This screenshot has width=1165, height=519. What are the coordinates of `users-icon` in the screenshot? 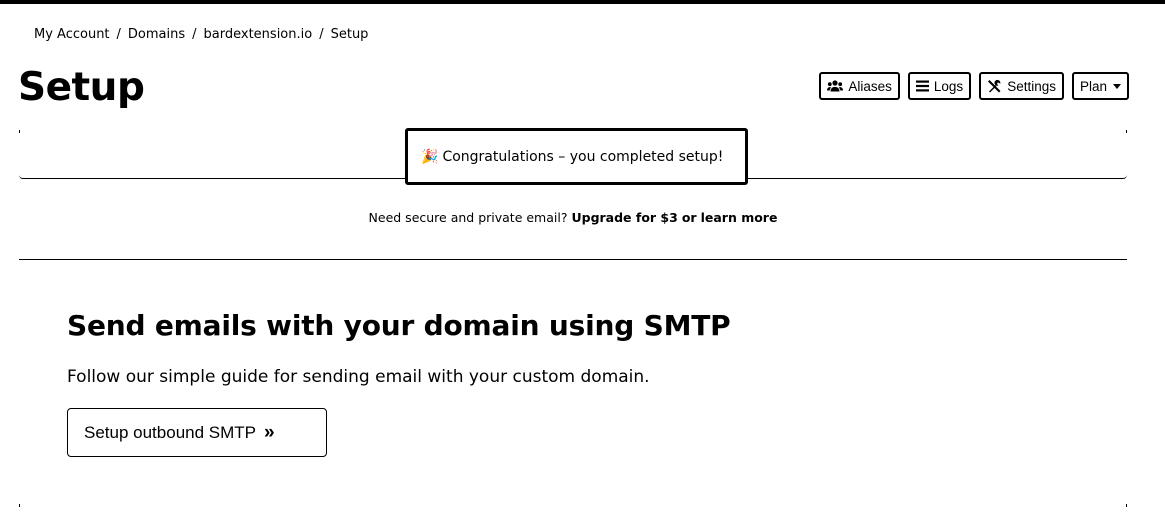 It's located at (835, 86).